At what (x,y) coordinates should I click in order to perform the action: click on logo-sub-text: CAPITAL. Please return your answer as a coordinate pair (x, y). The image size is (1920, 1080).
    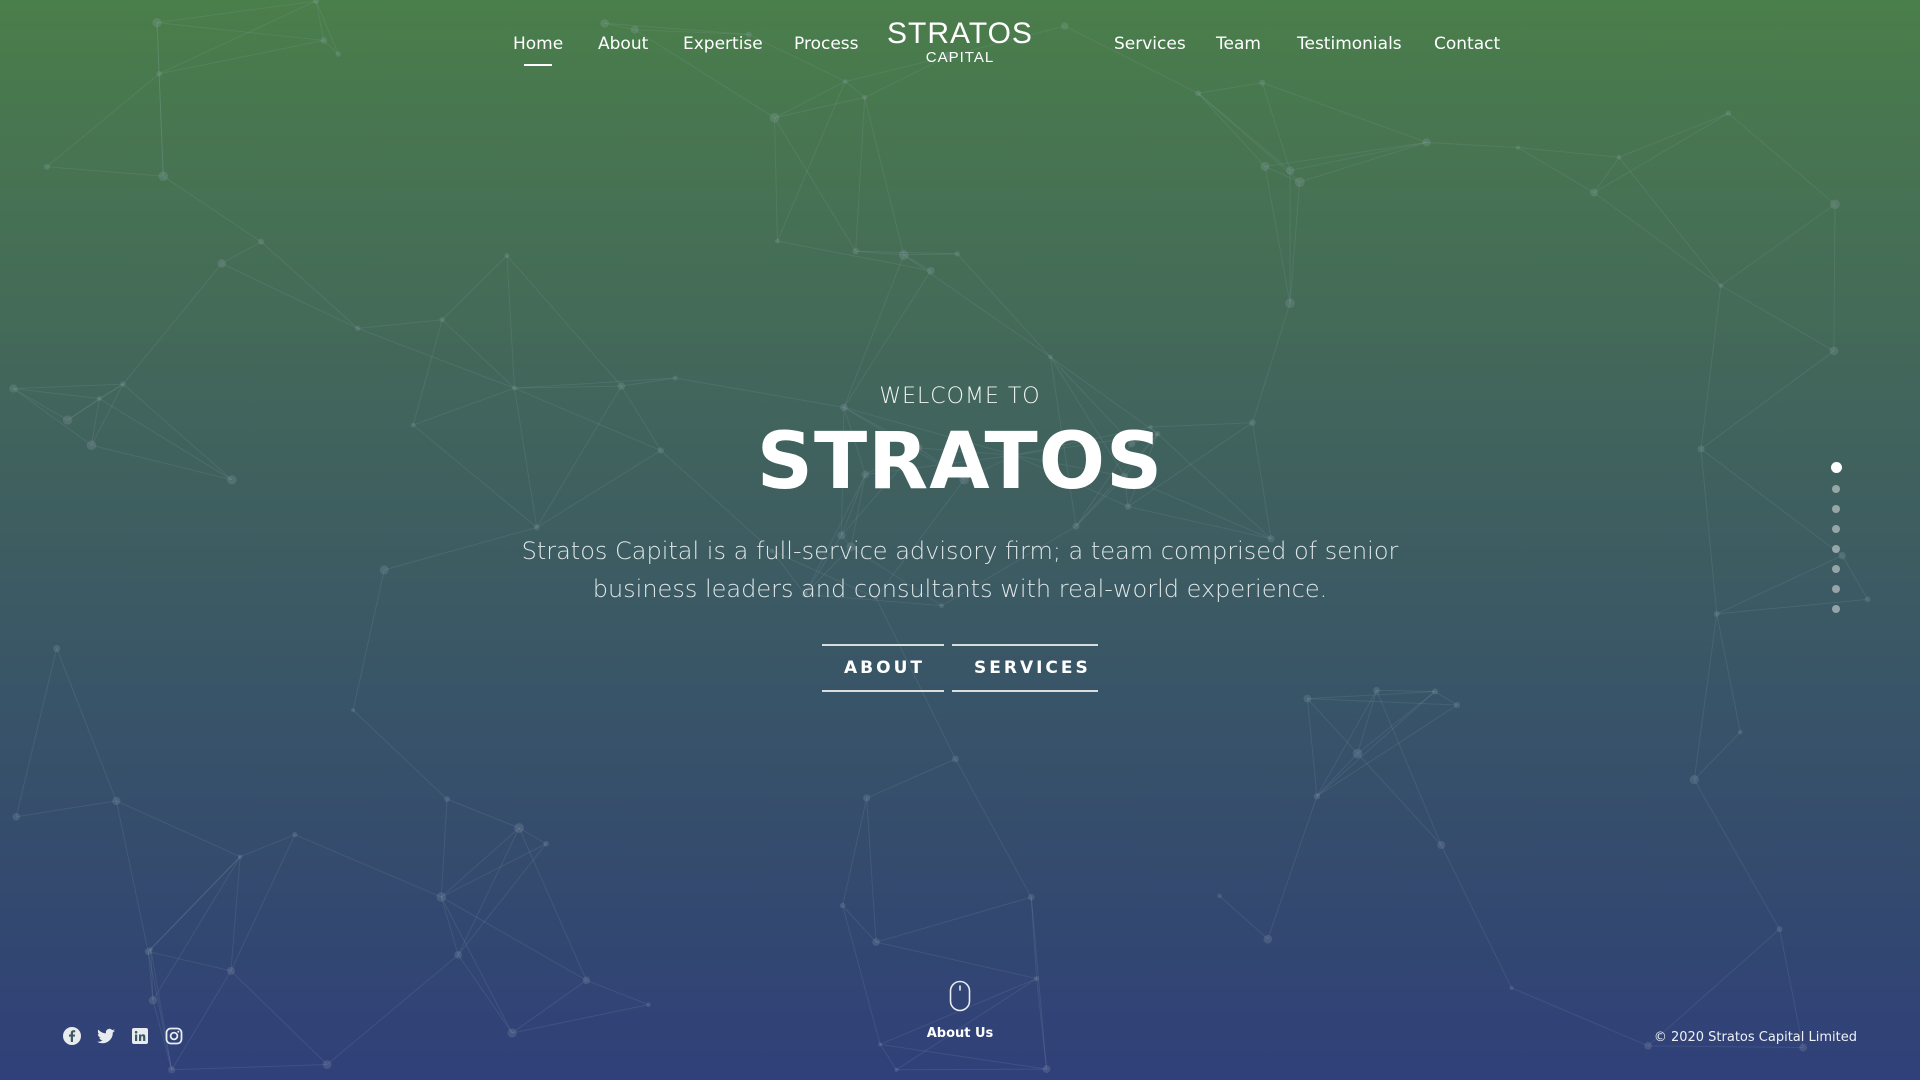
    Looking at the image, I should click on (960, 57).